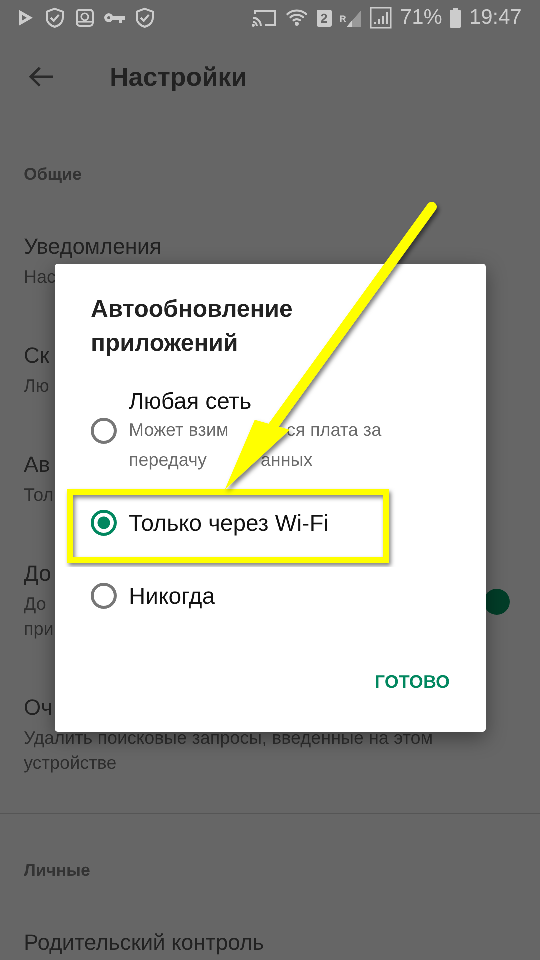 The height and width of the screenshot is (960, 540). I want to click on back-arrow-icon, so click(41, 77).